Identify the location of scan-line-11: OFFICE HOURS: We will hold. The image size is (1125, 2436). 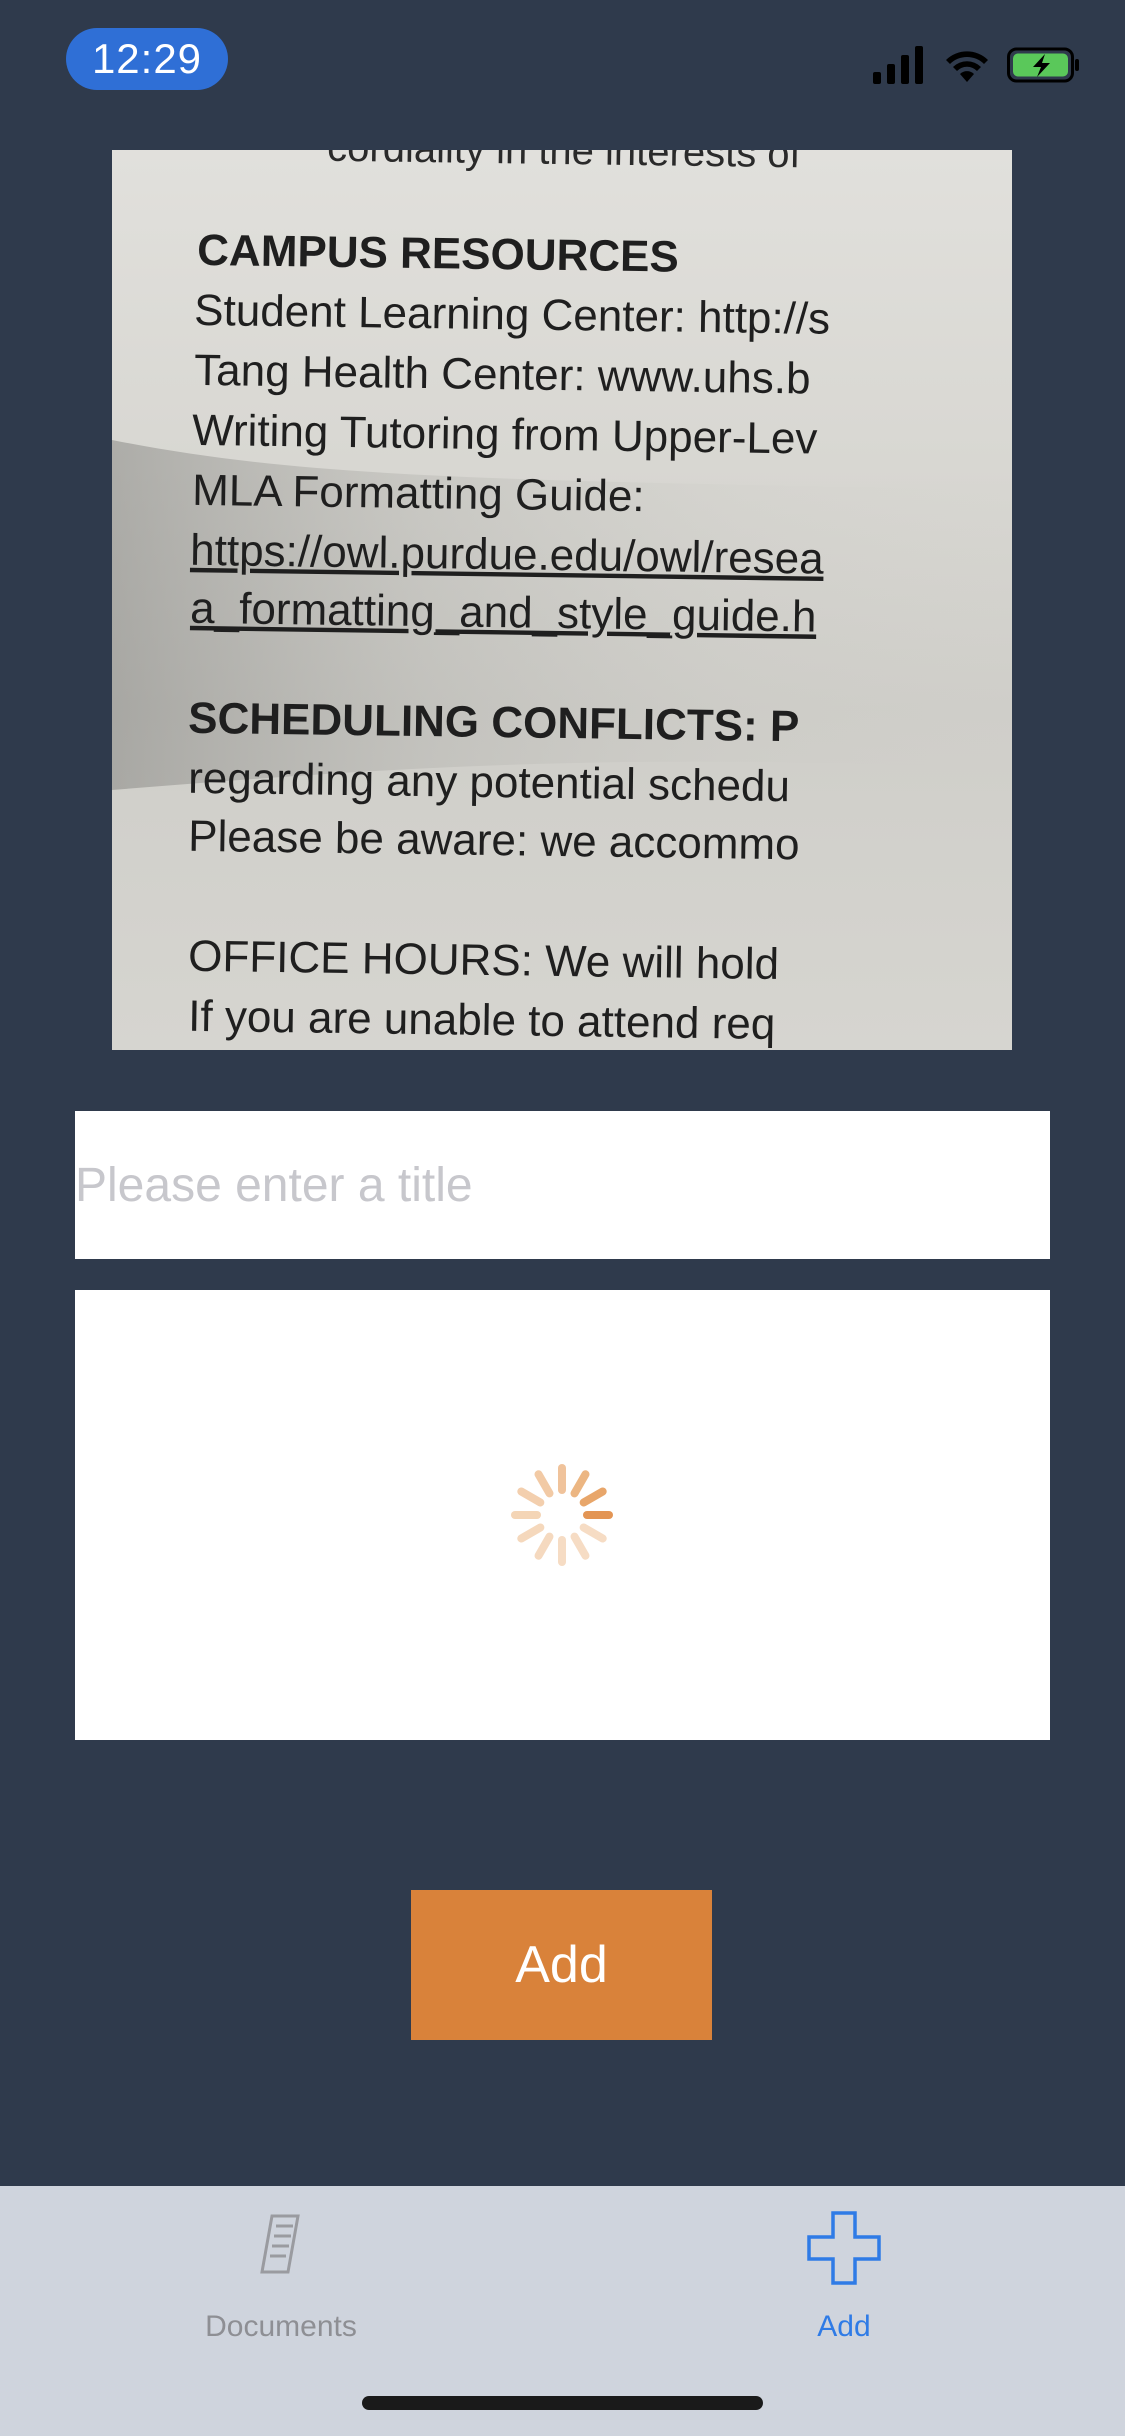
(483, 960).